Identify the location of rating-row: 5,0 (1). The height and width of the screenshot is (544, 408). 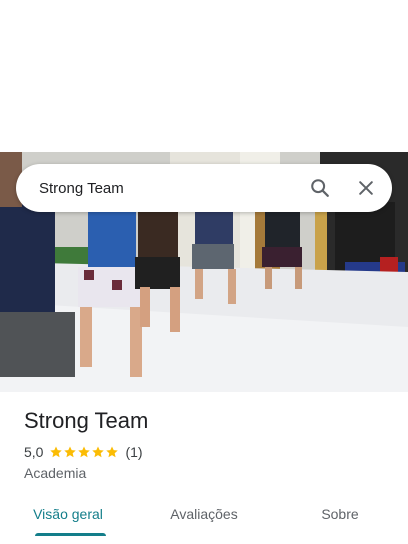
(83, 452).